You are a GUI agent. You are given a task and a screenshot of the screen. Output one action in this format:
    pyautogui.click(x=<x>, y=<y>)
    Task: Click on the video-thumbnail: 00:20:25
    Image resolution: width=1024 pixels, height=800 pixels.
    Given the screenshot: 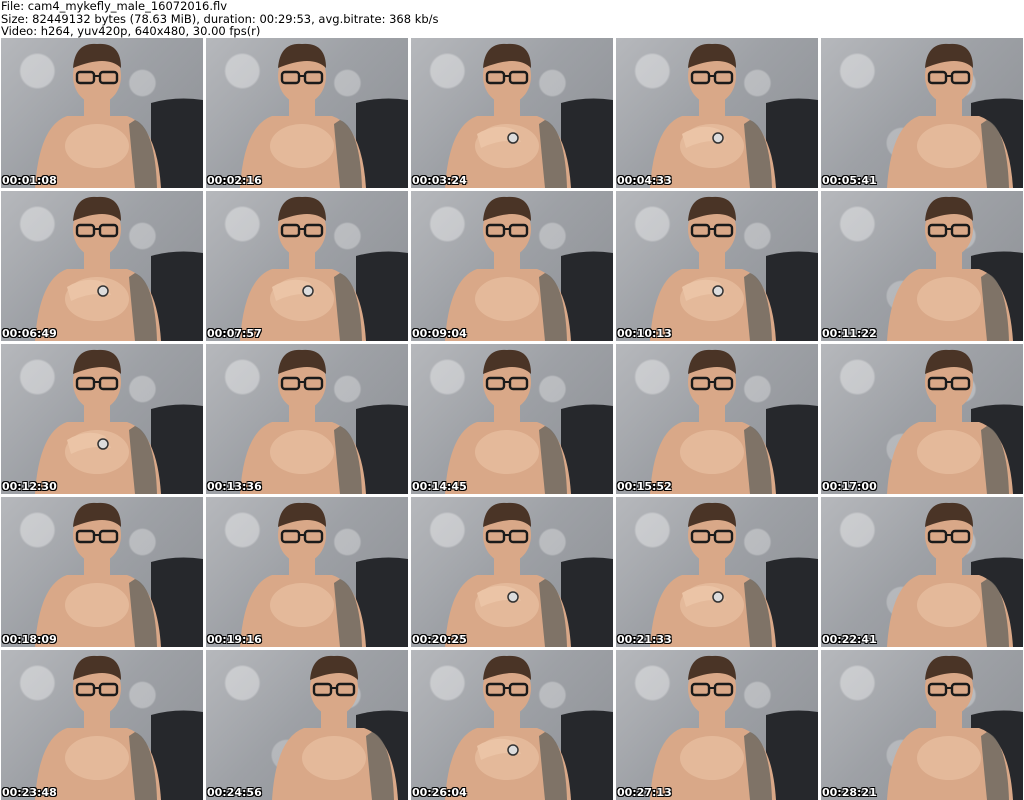 What is the action you would take?
    pyautogui.click(x=512, y=572)
    